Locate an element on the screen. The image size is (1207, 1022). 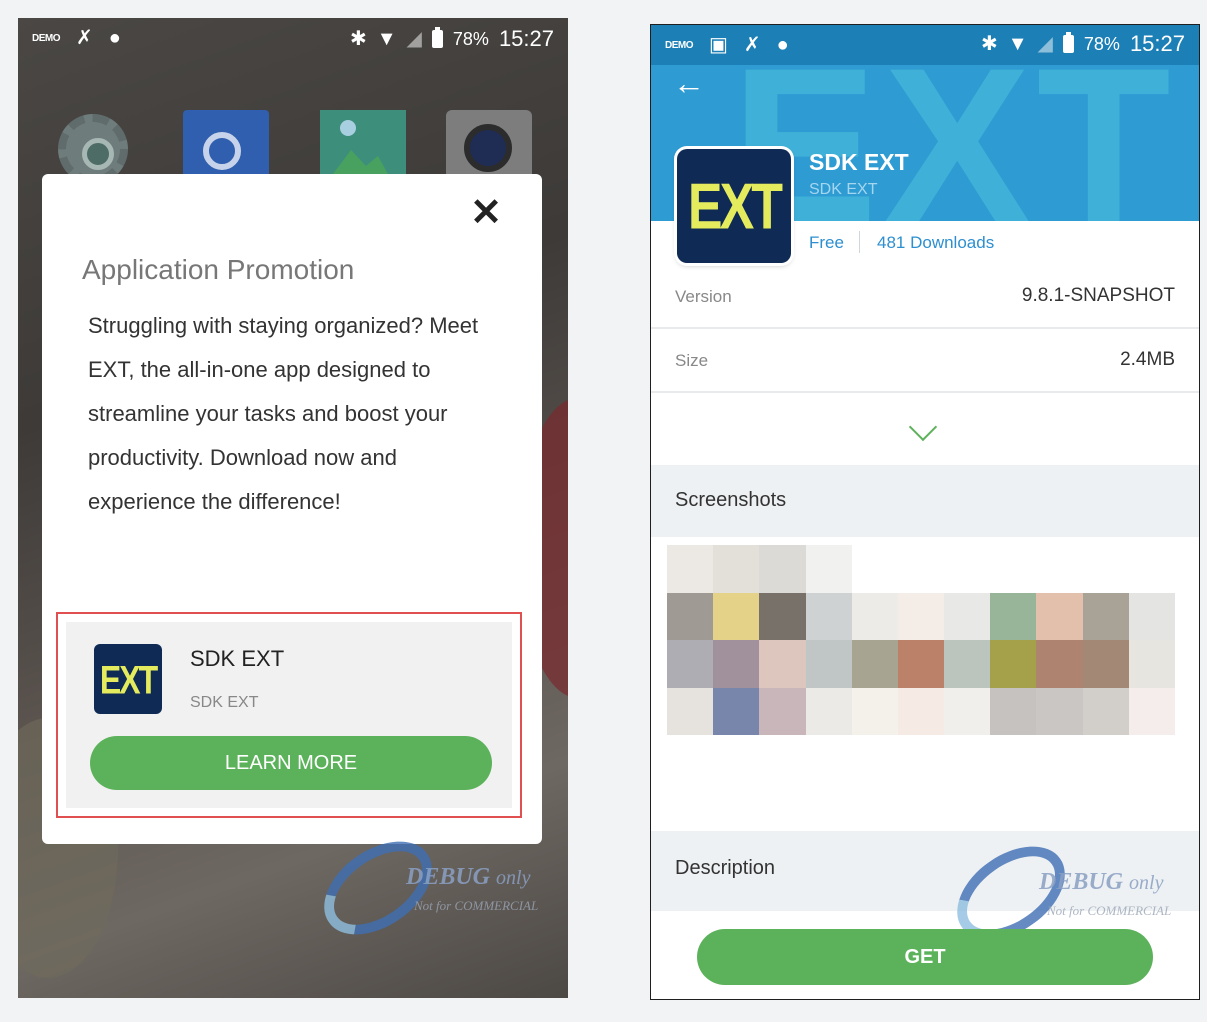
info-row-size: Size 2.4MB is located at coordinates (925, 361).